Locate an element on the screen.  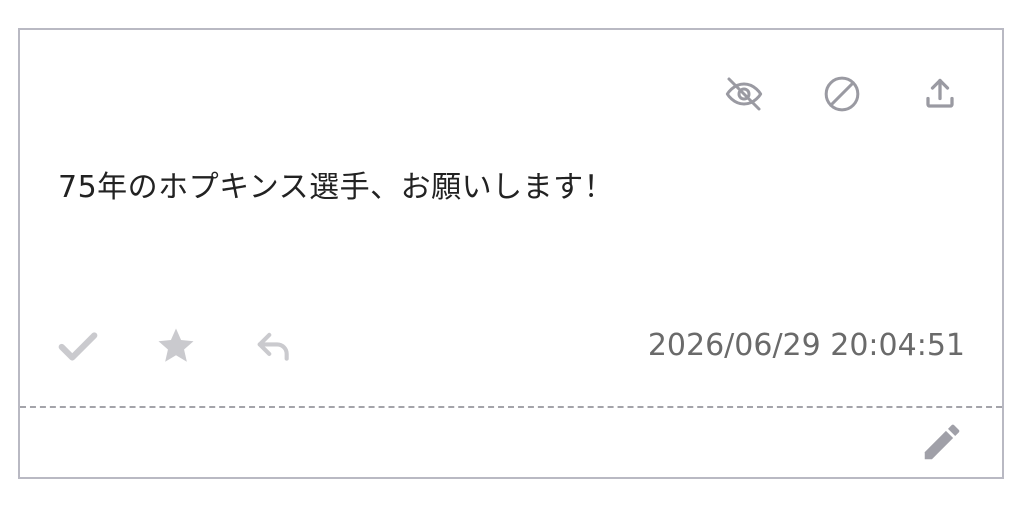
upload-icon is located at coordinates (940, 93).